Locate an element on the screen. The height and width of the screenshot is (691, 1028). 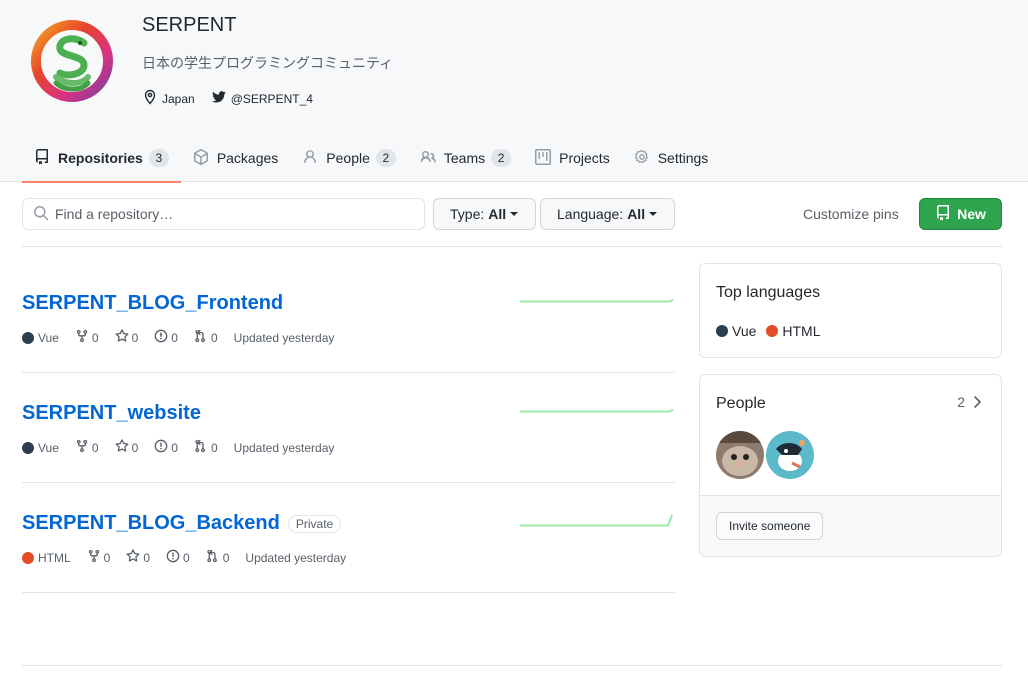
star-icon is located at coordinates (123, 337).